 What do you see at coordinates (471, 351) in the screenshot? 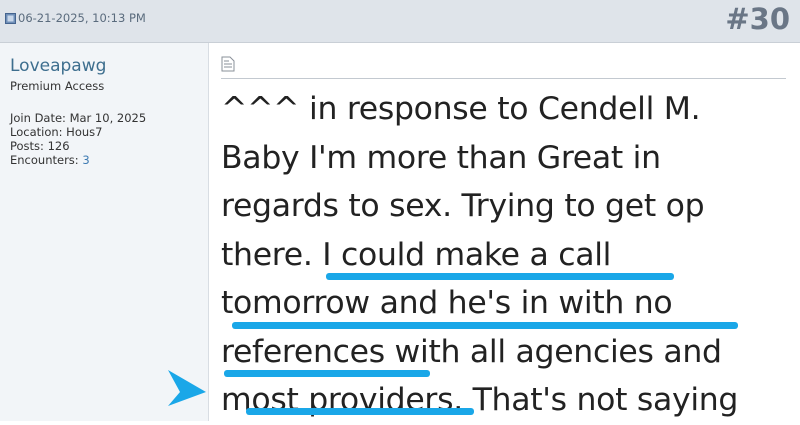
I see `message-line: references with all agencies and` at bounding box center [471, 351].